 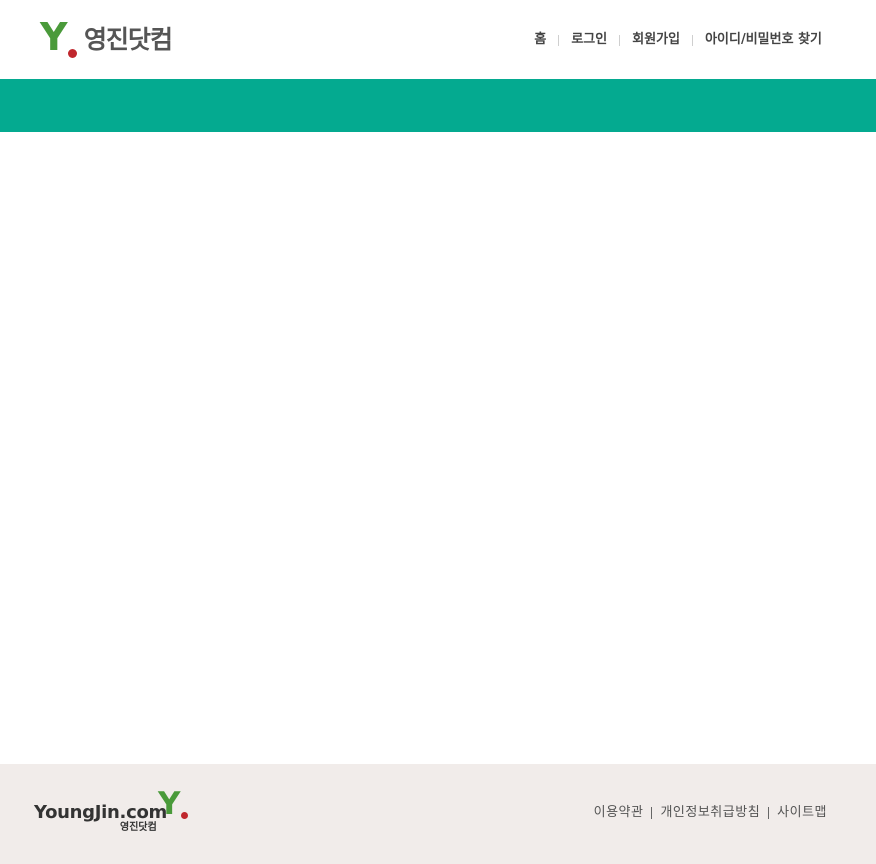 I want to click on logo-mark-icon: Y, so click(x=59, y=38).